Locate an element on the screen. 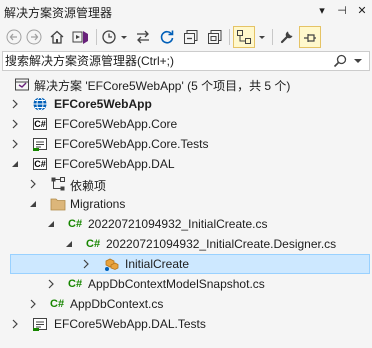 Image resolution: width=372 pixels, height=348 pixels. back-arrow-icon is located at coordinates (14, 37).